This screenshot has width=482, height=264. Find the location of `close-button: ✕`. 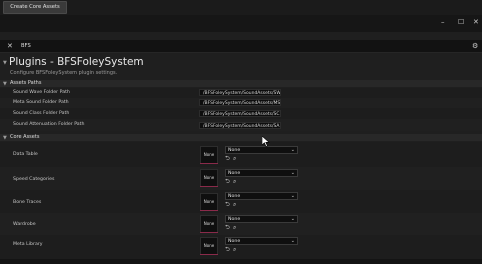

close-button: ✕ is located at coordinates (476, 22).